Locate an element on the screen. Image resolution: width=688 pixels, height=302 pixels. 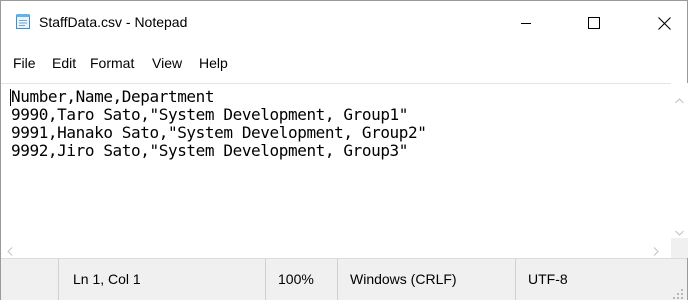
menu-format: Format is located at coordinates (112, 63).